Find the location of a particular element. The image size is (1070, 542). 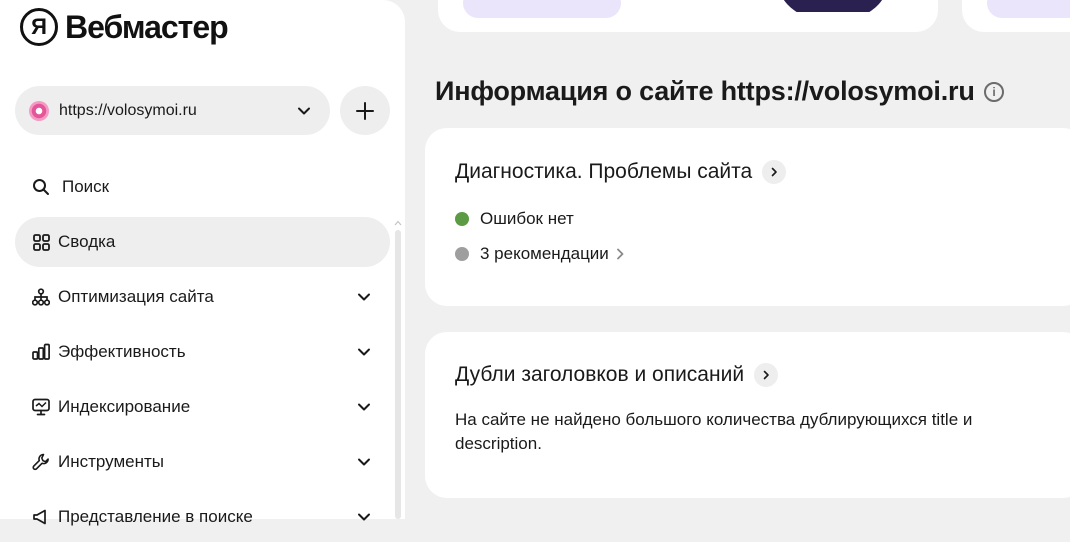

bar-chart-icon is located at coordinates (41, 352).